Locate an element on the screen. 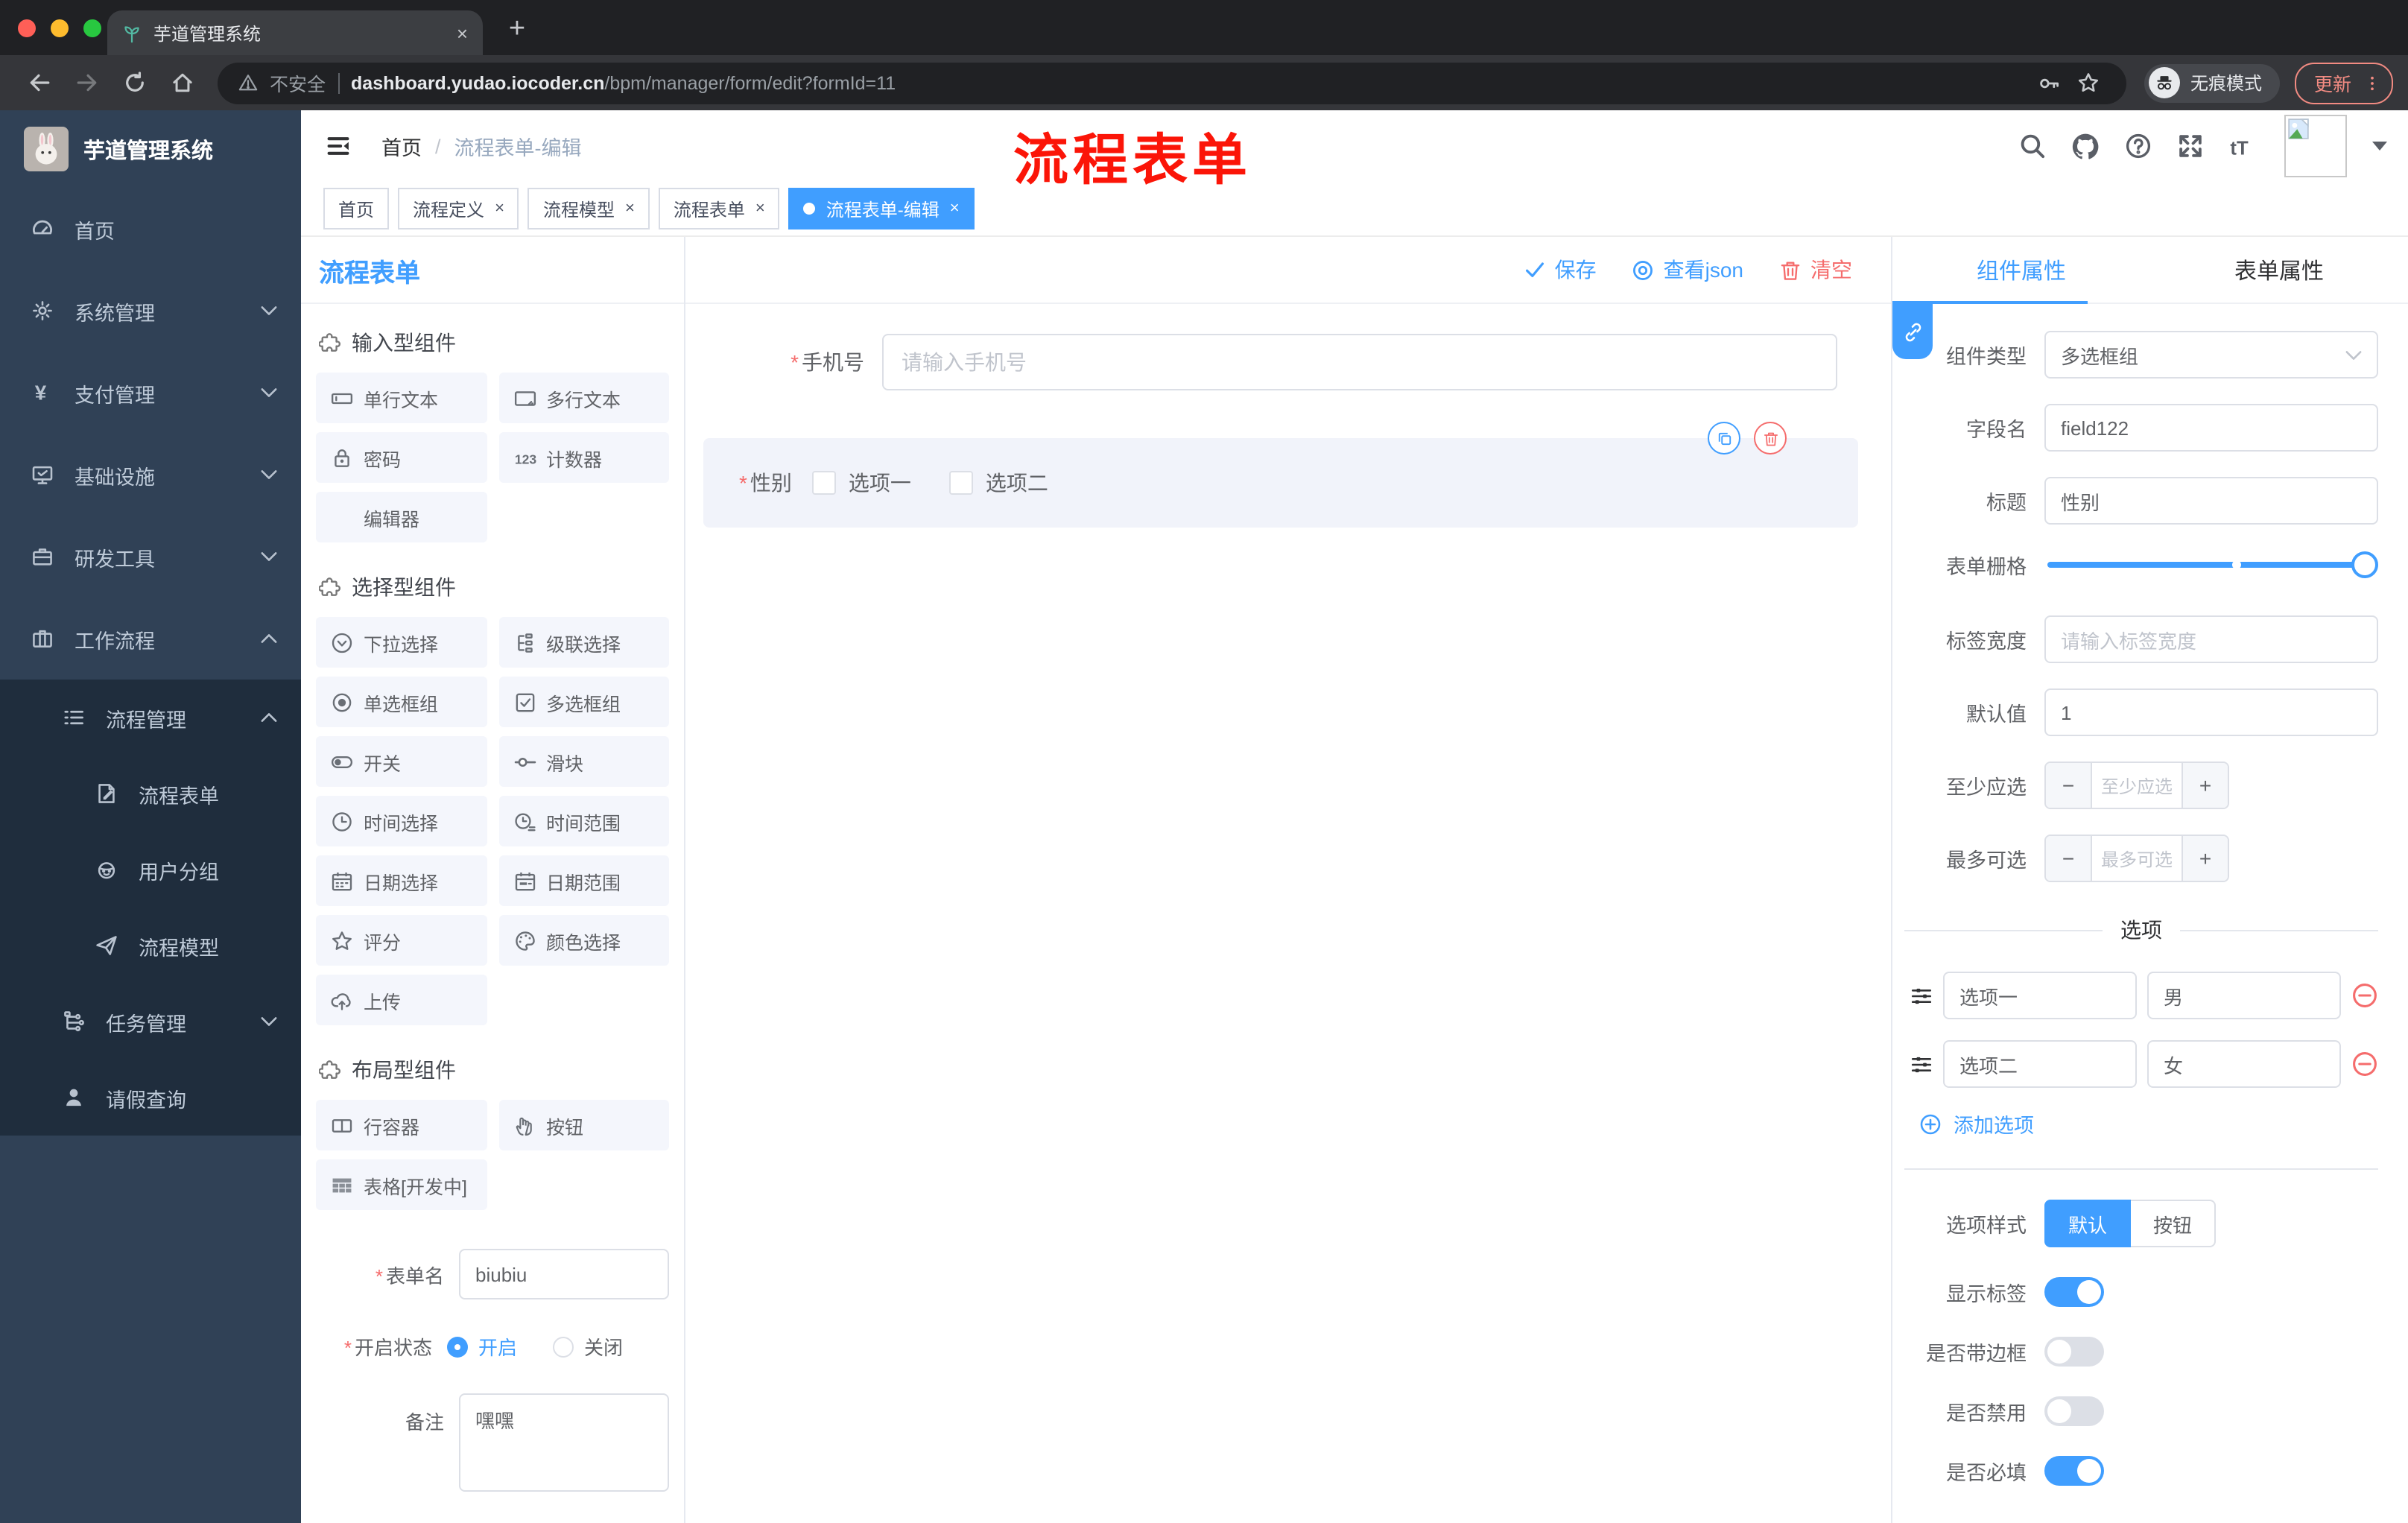  component-time-range: 时间范围 is located at coordinates (583, 821).